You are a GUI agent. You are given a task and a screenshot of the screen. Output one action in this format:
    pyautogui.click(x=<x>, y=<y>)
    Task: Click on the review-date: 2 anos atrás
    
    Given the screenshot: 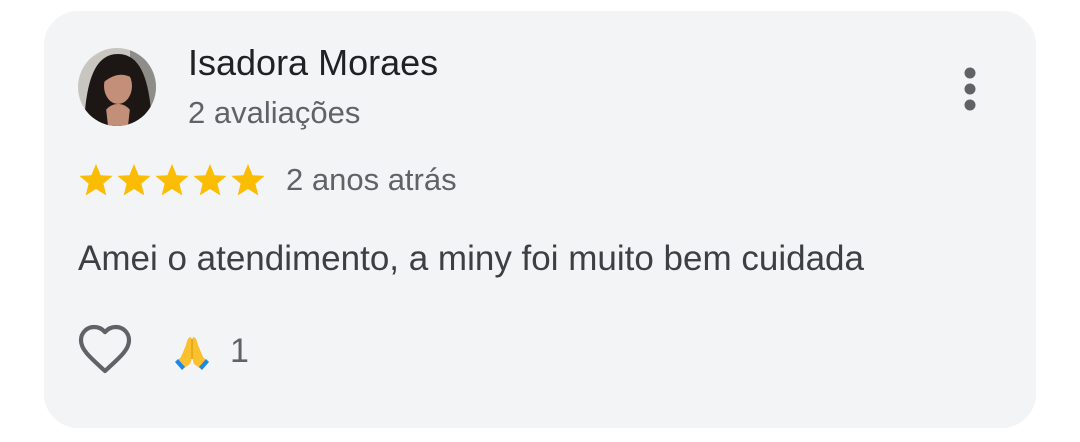 What is the action you would take?
    pyautogui.click(x=371, y=179)
    